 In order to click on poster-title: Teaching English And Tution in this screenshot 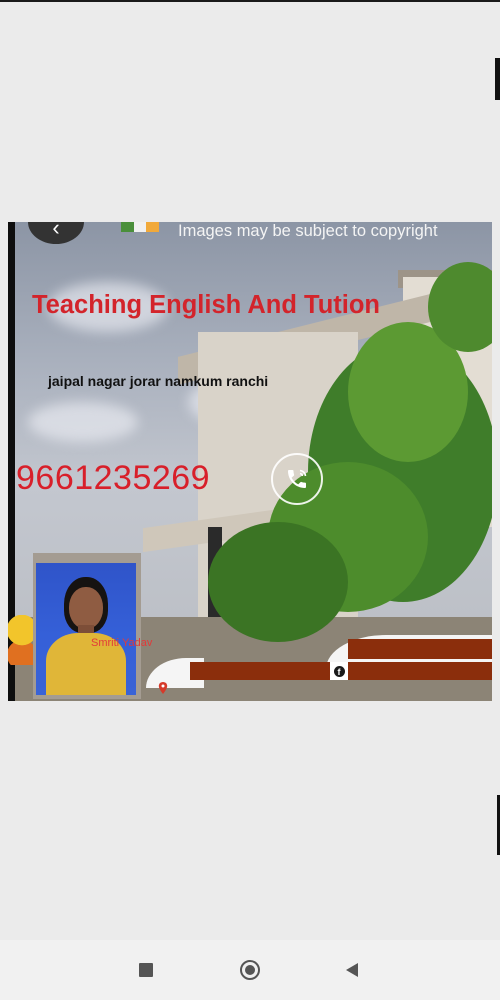, I will do `click(206, 305)`.